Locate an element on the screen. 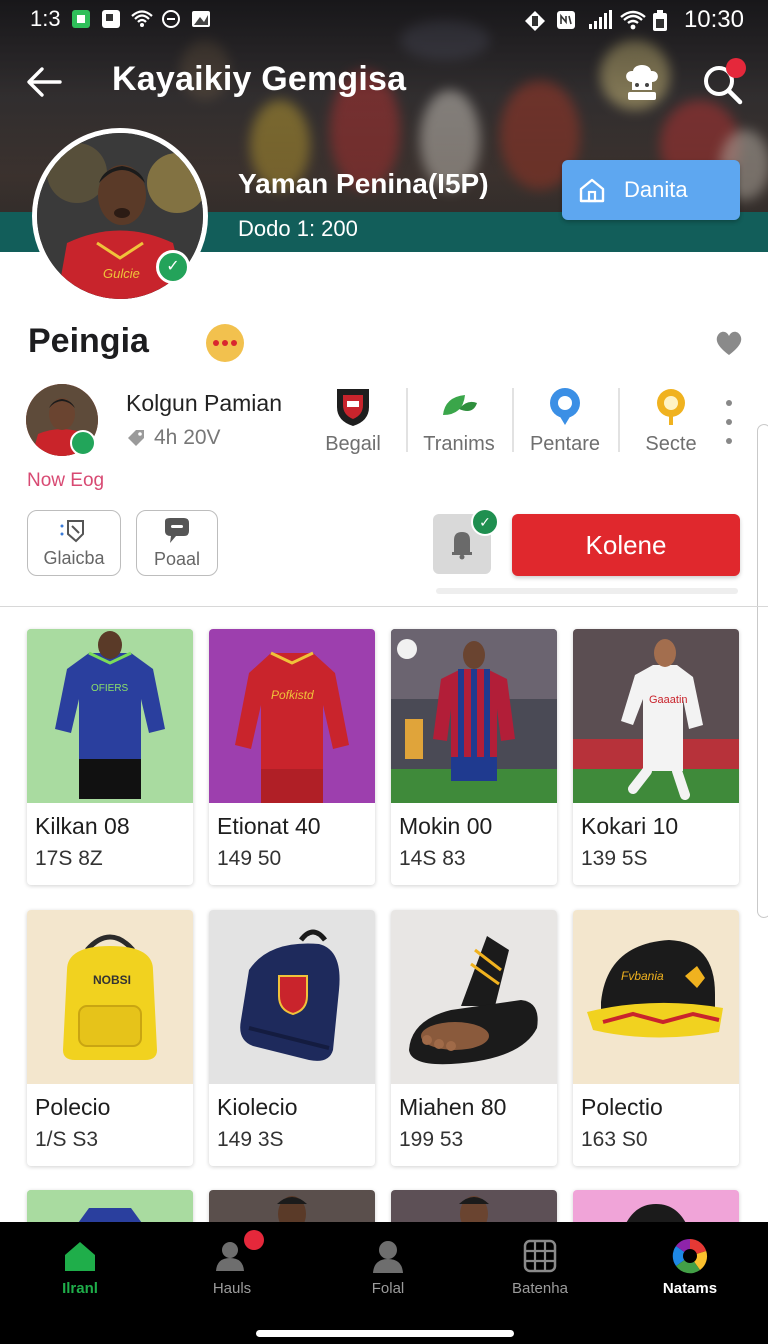 The width and height of the screenshot is (768, 1344). product-name: Mokin 00 is located at coordinates (446, 826).